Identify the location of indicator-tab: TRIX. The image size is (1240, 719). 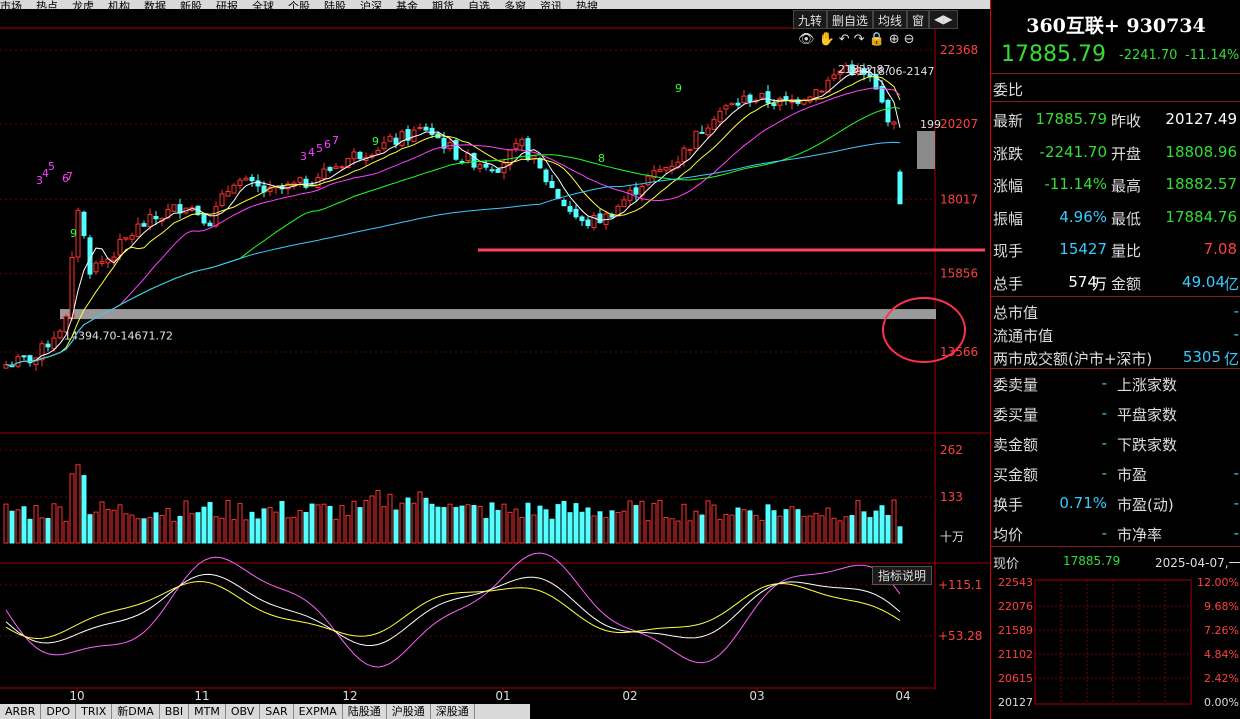
(94, 711).